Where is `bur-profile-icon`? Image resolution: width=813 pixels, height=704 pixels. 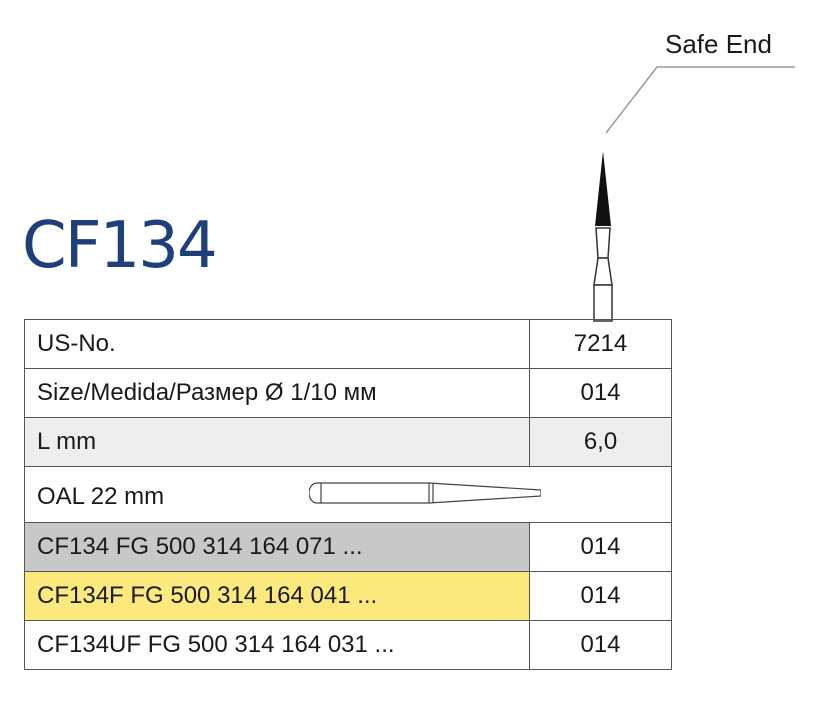 bur-profile-icon is located at coordinates (603, 236).